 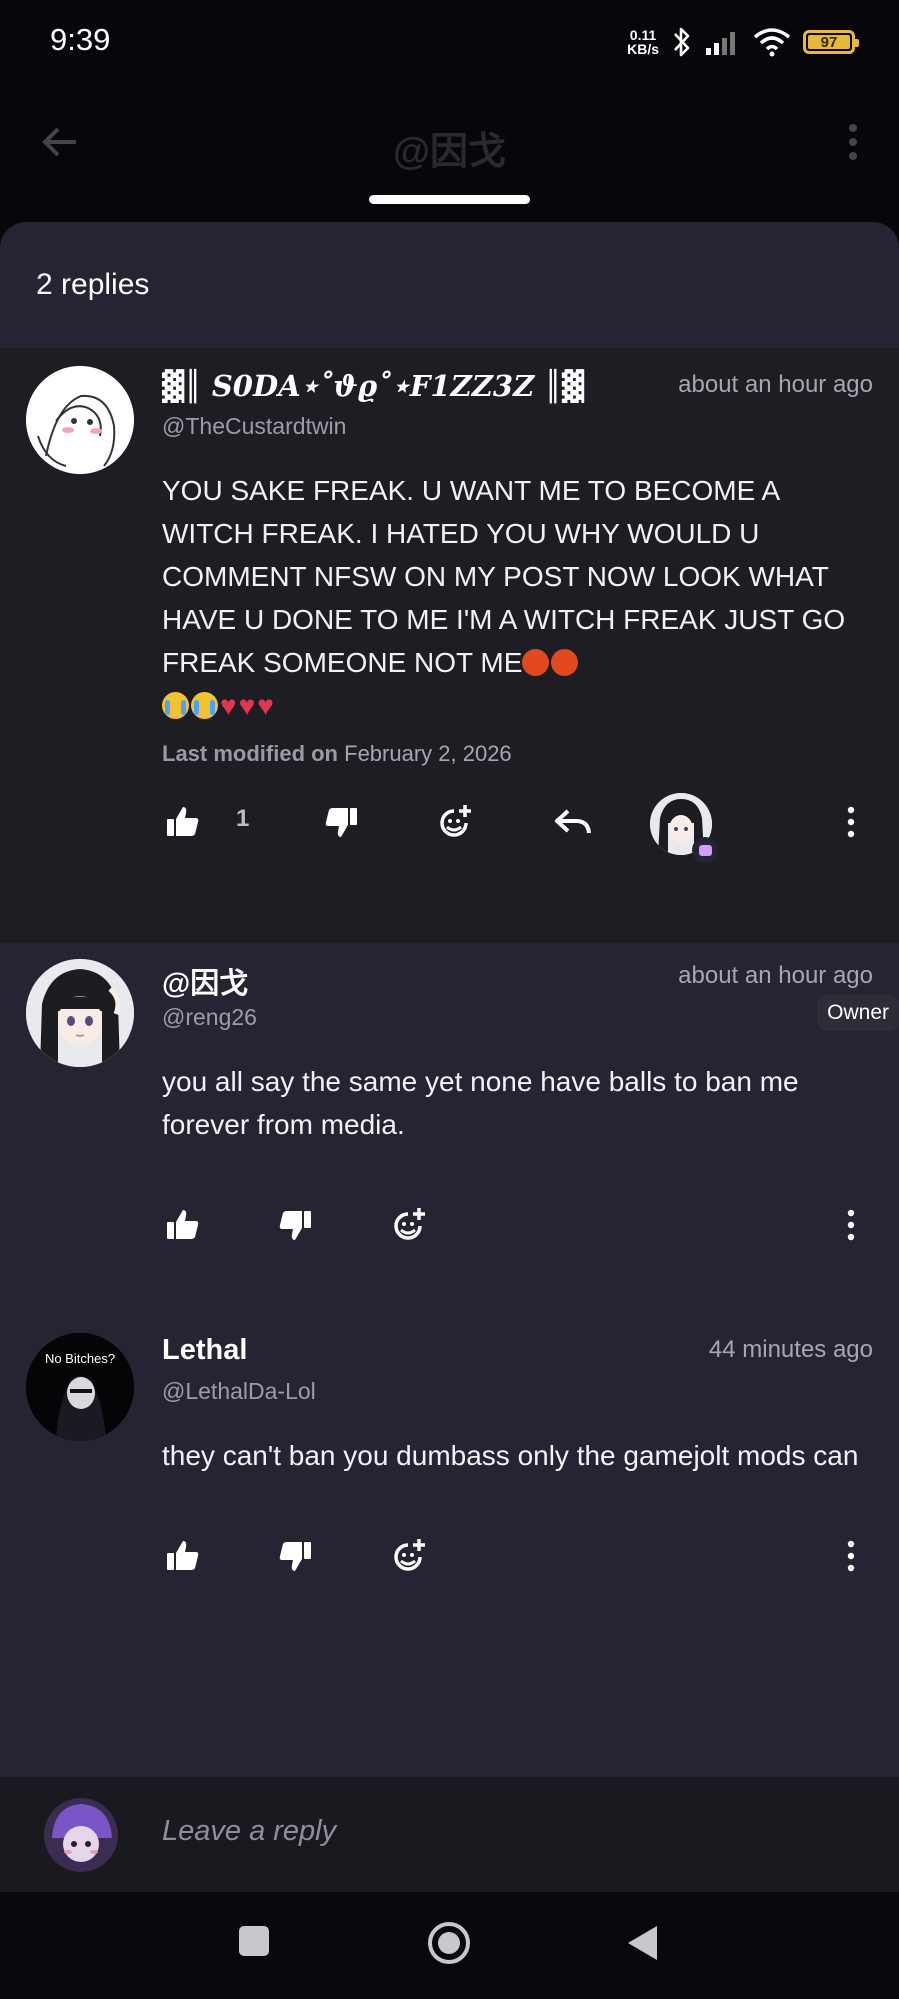 What do you see at coordinates (80, 1358) in the screenshot?
I see `avatar-caption: No Bitches?` at bounding box center [80, 1358].